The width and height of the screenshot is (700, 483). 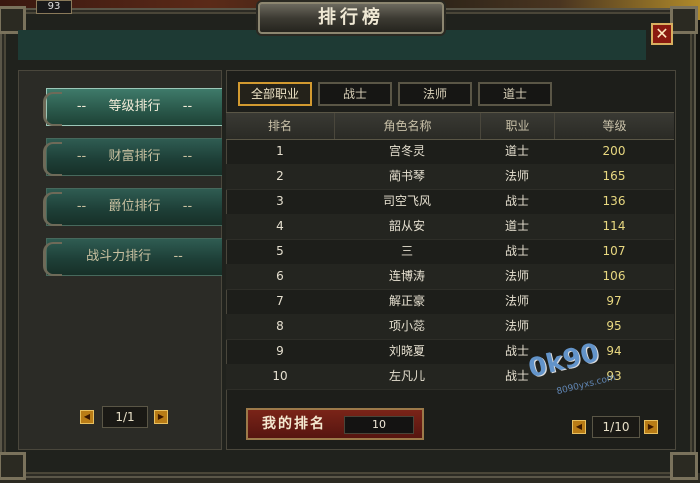 What do you see at coordinates (450, 352) in the screenshot?
I see `table-row: 9 刘晓夏 战士 94` at bounding box center [450, 352].